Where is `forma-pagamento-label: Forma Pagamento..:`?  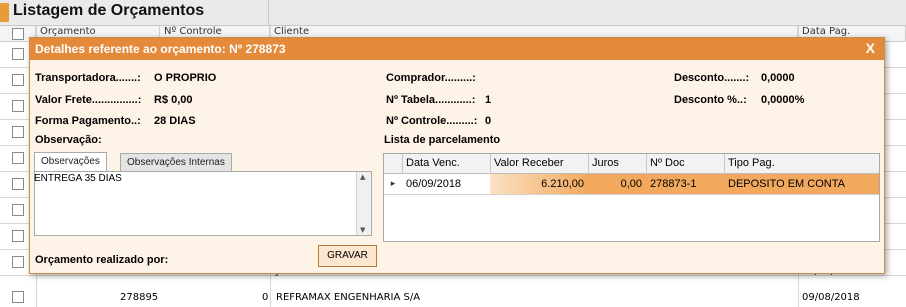 forma-pagamento-label: Forma Pagamento..: is located at coordinates (88, 121).